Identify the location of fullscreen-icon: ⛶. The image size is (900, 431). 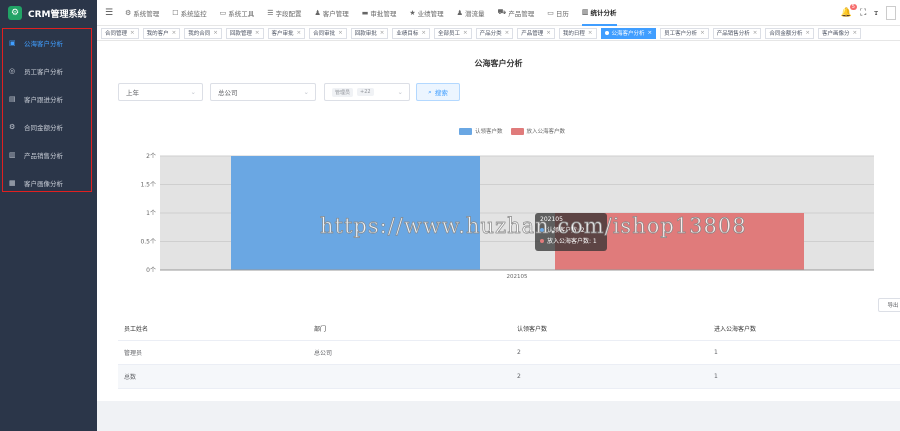
(863, 13).